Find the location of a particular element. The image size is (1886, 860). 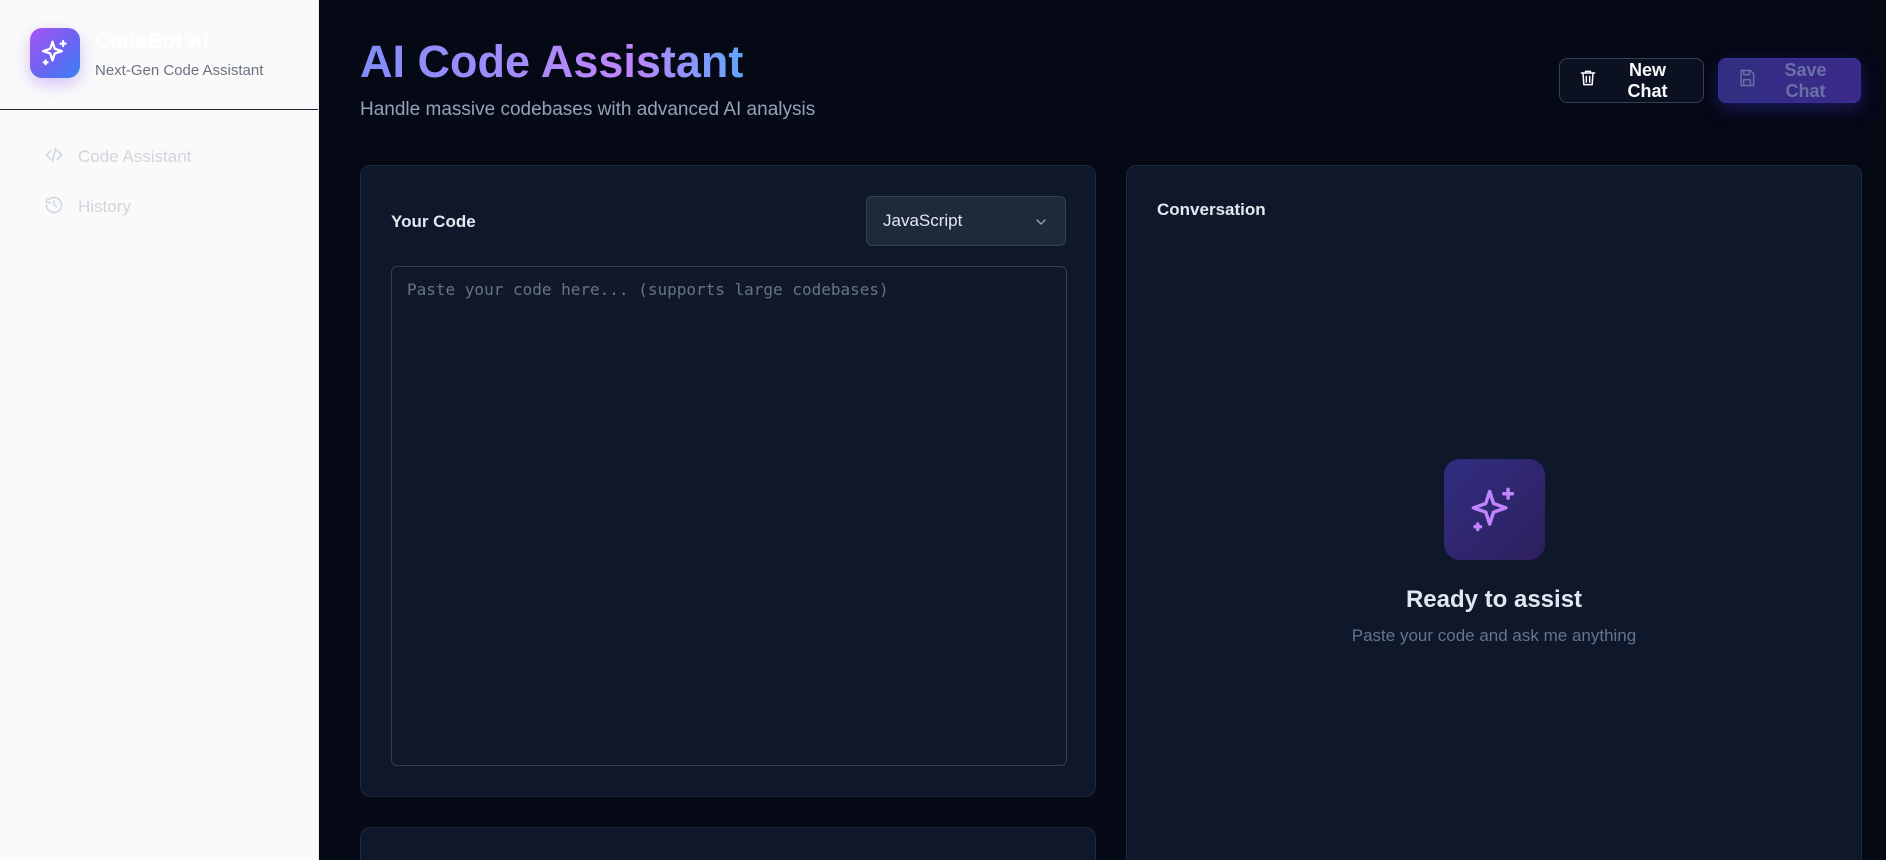

language-select-value: JavaScript is located at coordinates (923, 220).